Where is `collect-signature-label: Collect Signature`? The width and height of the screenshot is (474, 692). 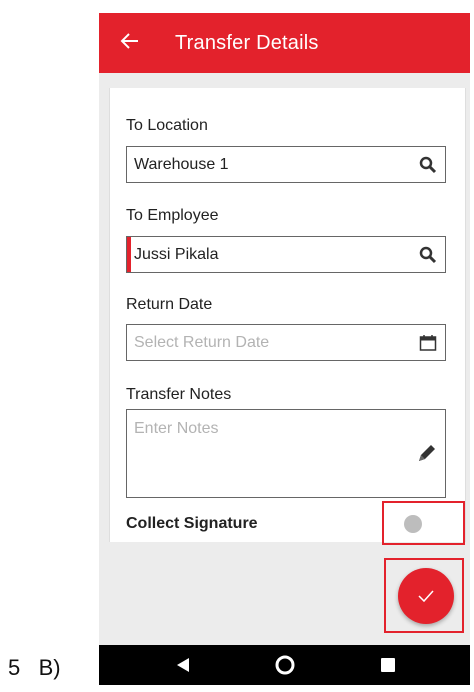
collect-signature-label: Collect Signature is located at coordinates (192, 523).